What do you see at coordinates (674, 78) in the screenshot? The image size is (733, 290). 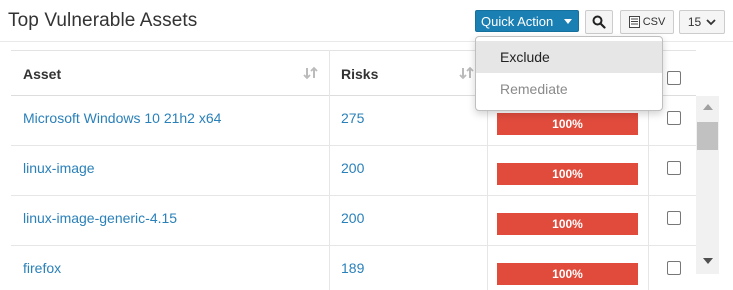 I see `select-all-checkbox` at bounding box center [674, 78].